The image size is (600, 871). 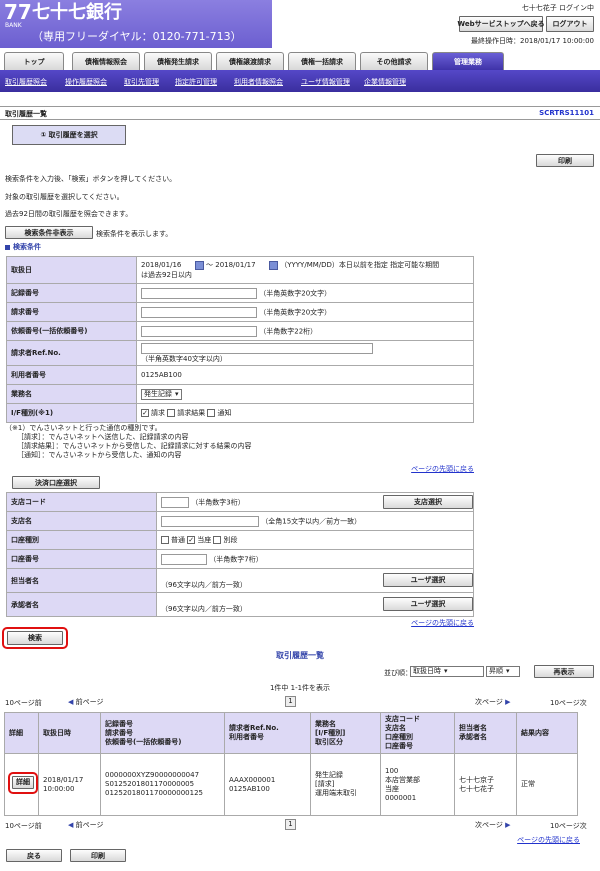 What do you see at coordinates (288, 331) in the screenshot?
I see `batch-no-hint: （半角数字22桁）` at bounding box center [288, 331].